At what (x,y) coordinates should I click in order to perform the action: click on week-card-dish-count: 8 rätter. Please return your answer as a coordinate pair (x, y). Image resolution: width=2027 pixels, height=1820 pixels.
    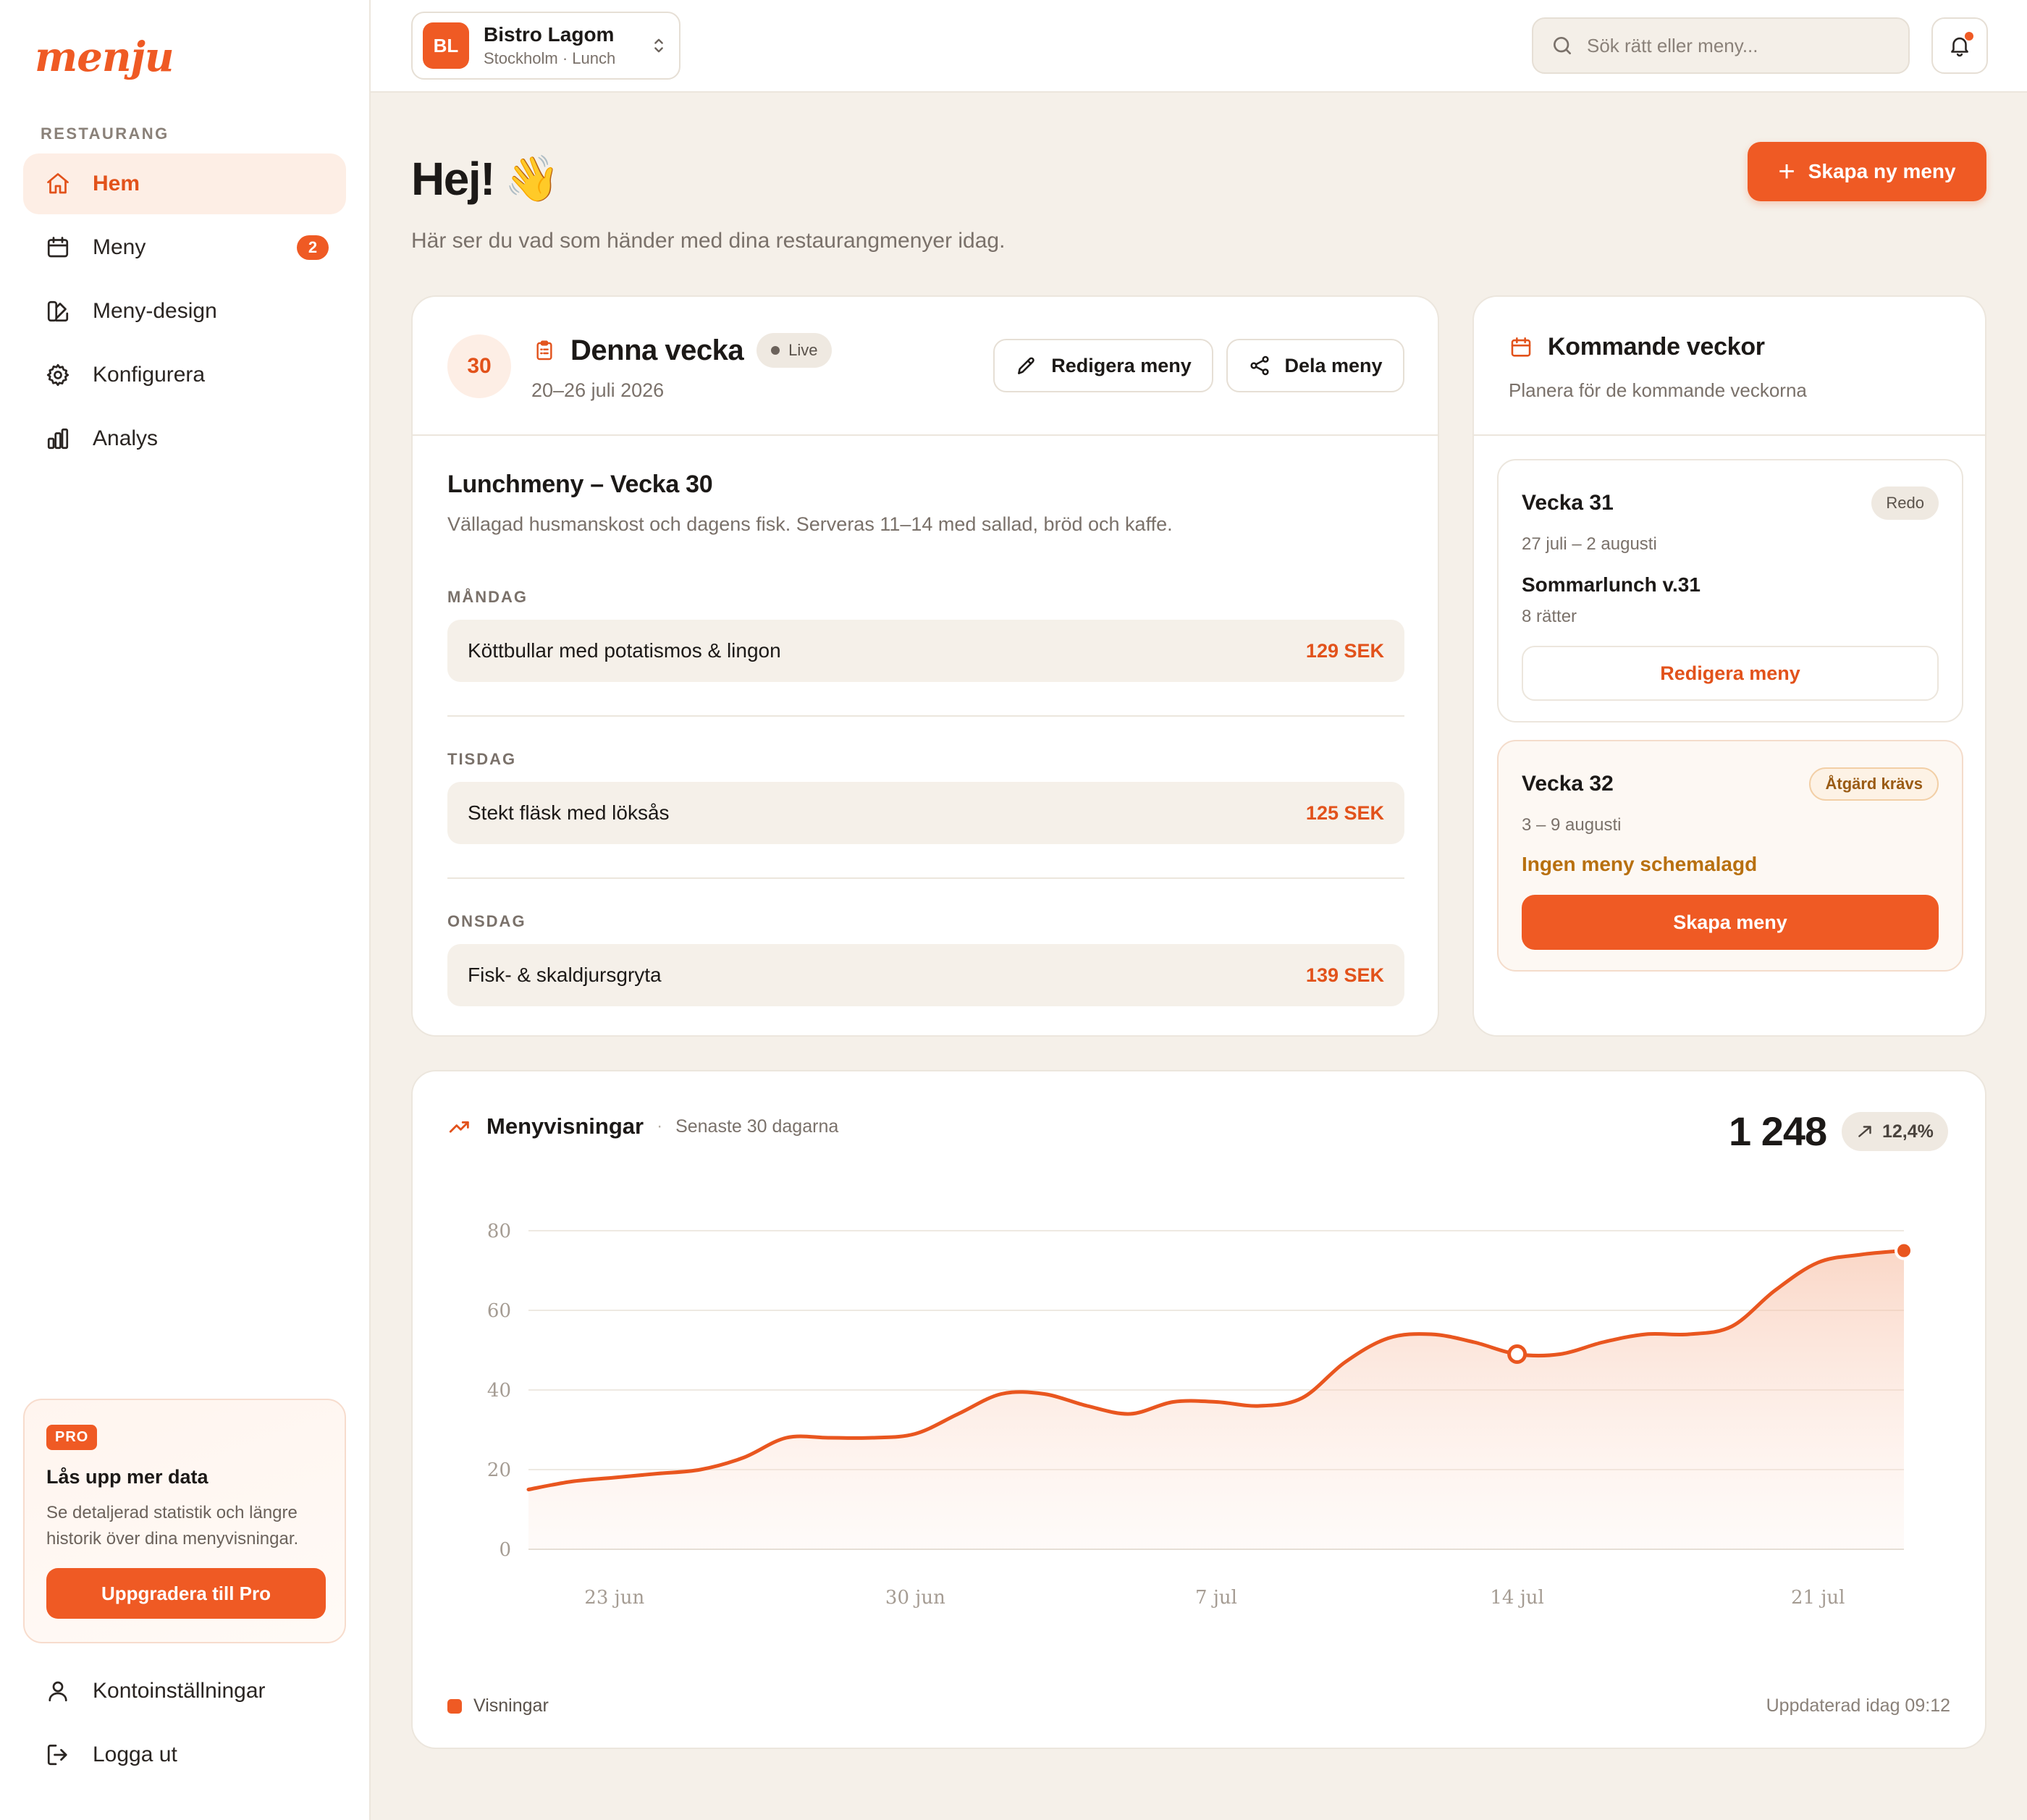
    Looking at the image, I should click on (1550, 616).